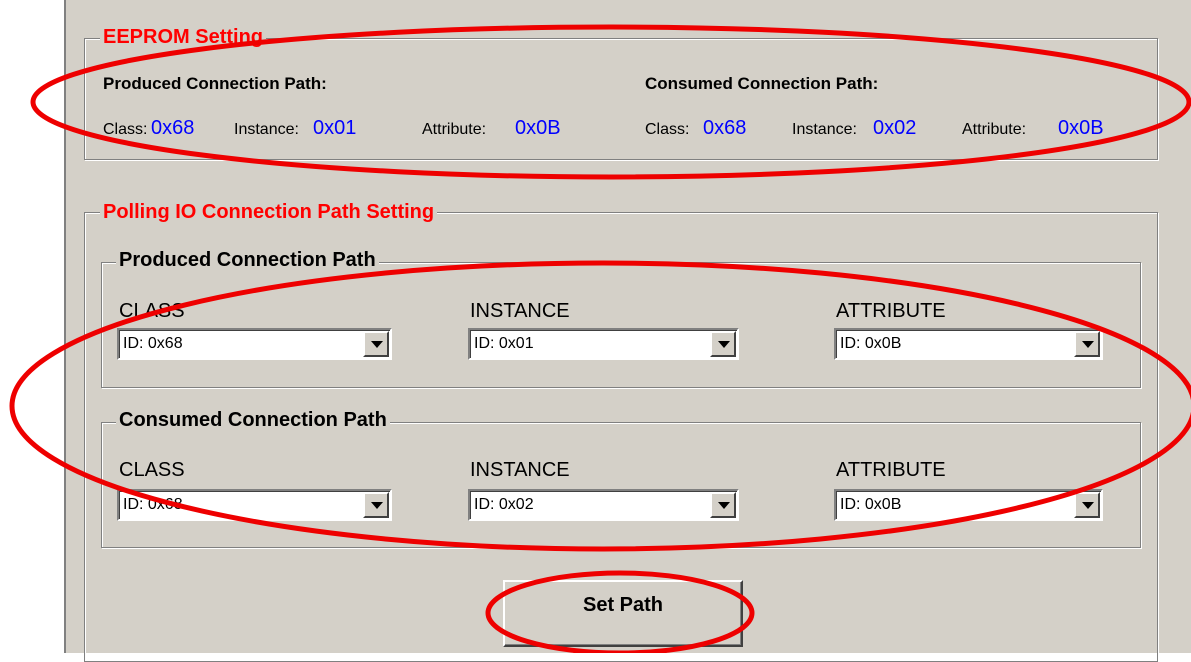 The width and height of the screenshot is (1191, 662). What do you see at coordinates (254, 505) in the screenshot?
I see `consumed-class-select: ID: 0x68` at bounding box center [254, 505].